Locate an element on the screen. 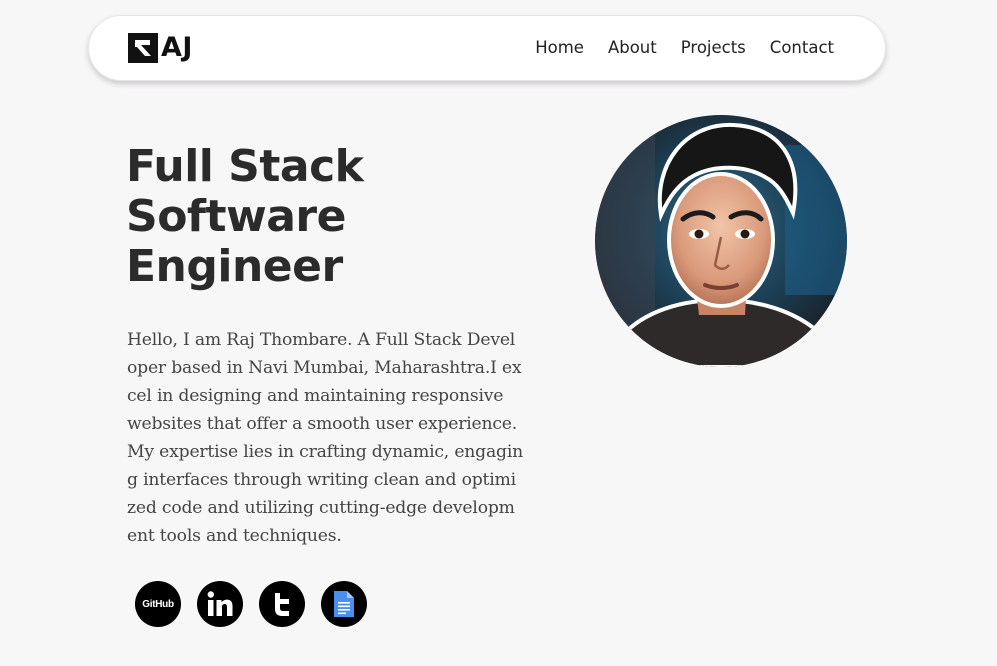  document-icon is located at coordinates (344, 604).